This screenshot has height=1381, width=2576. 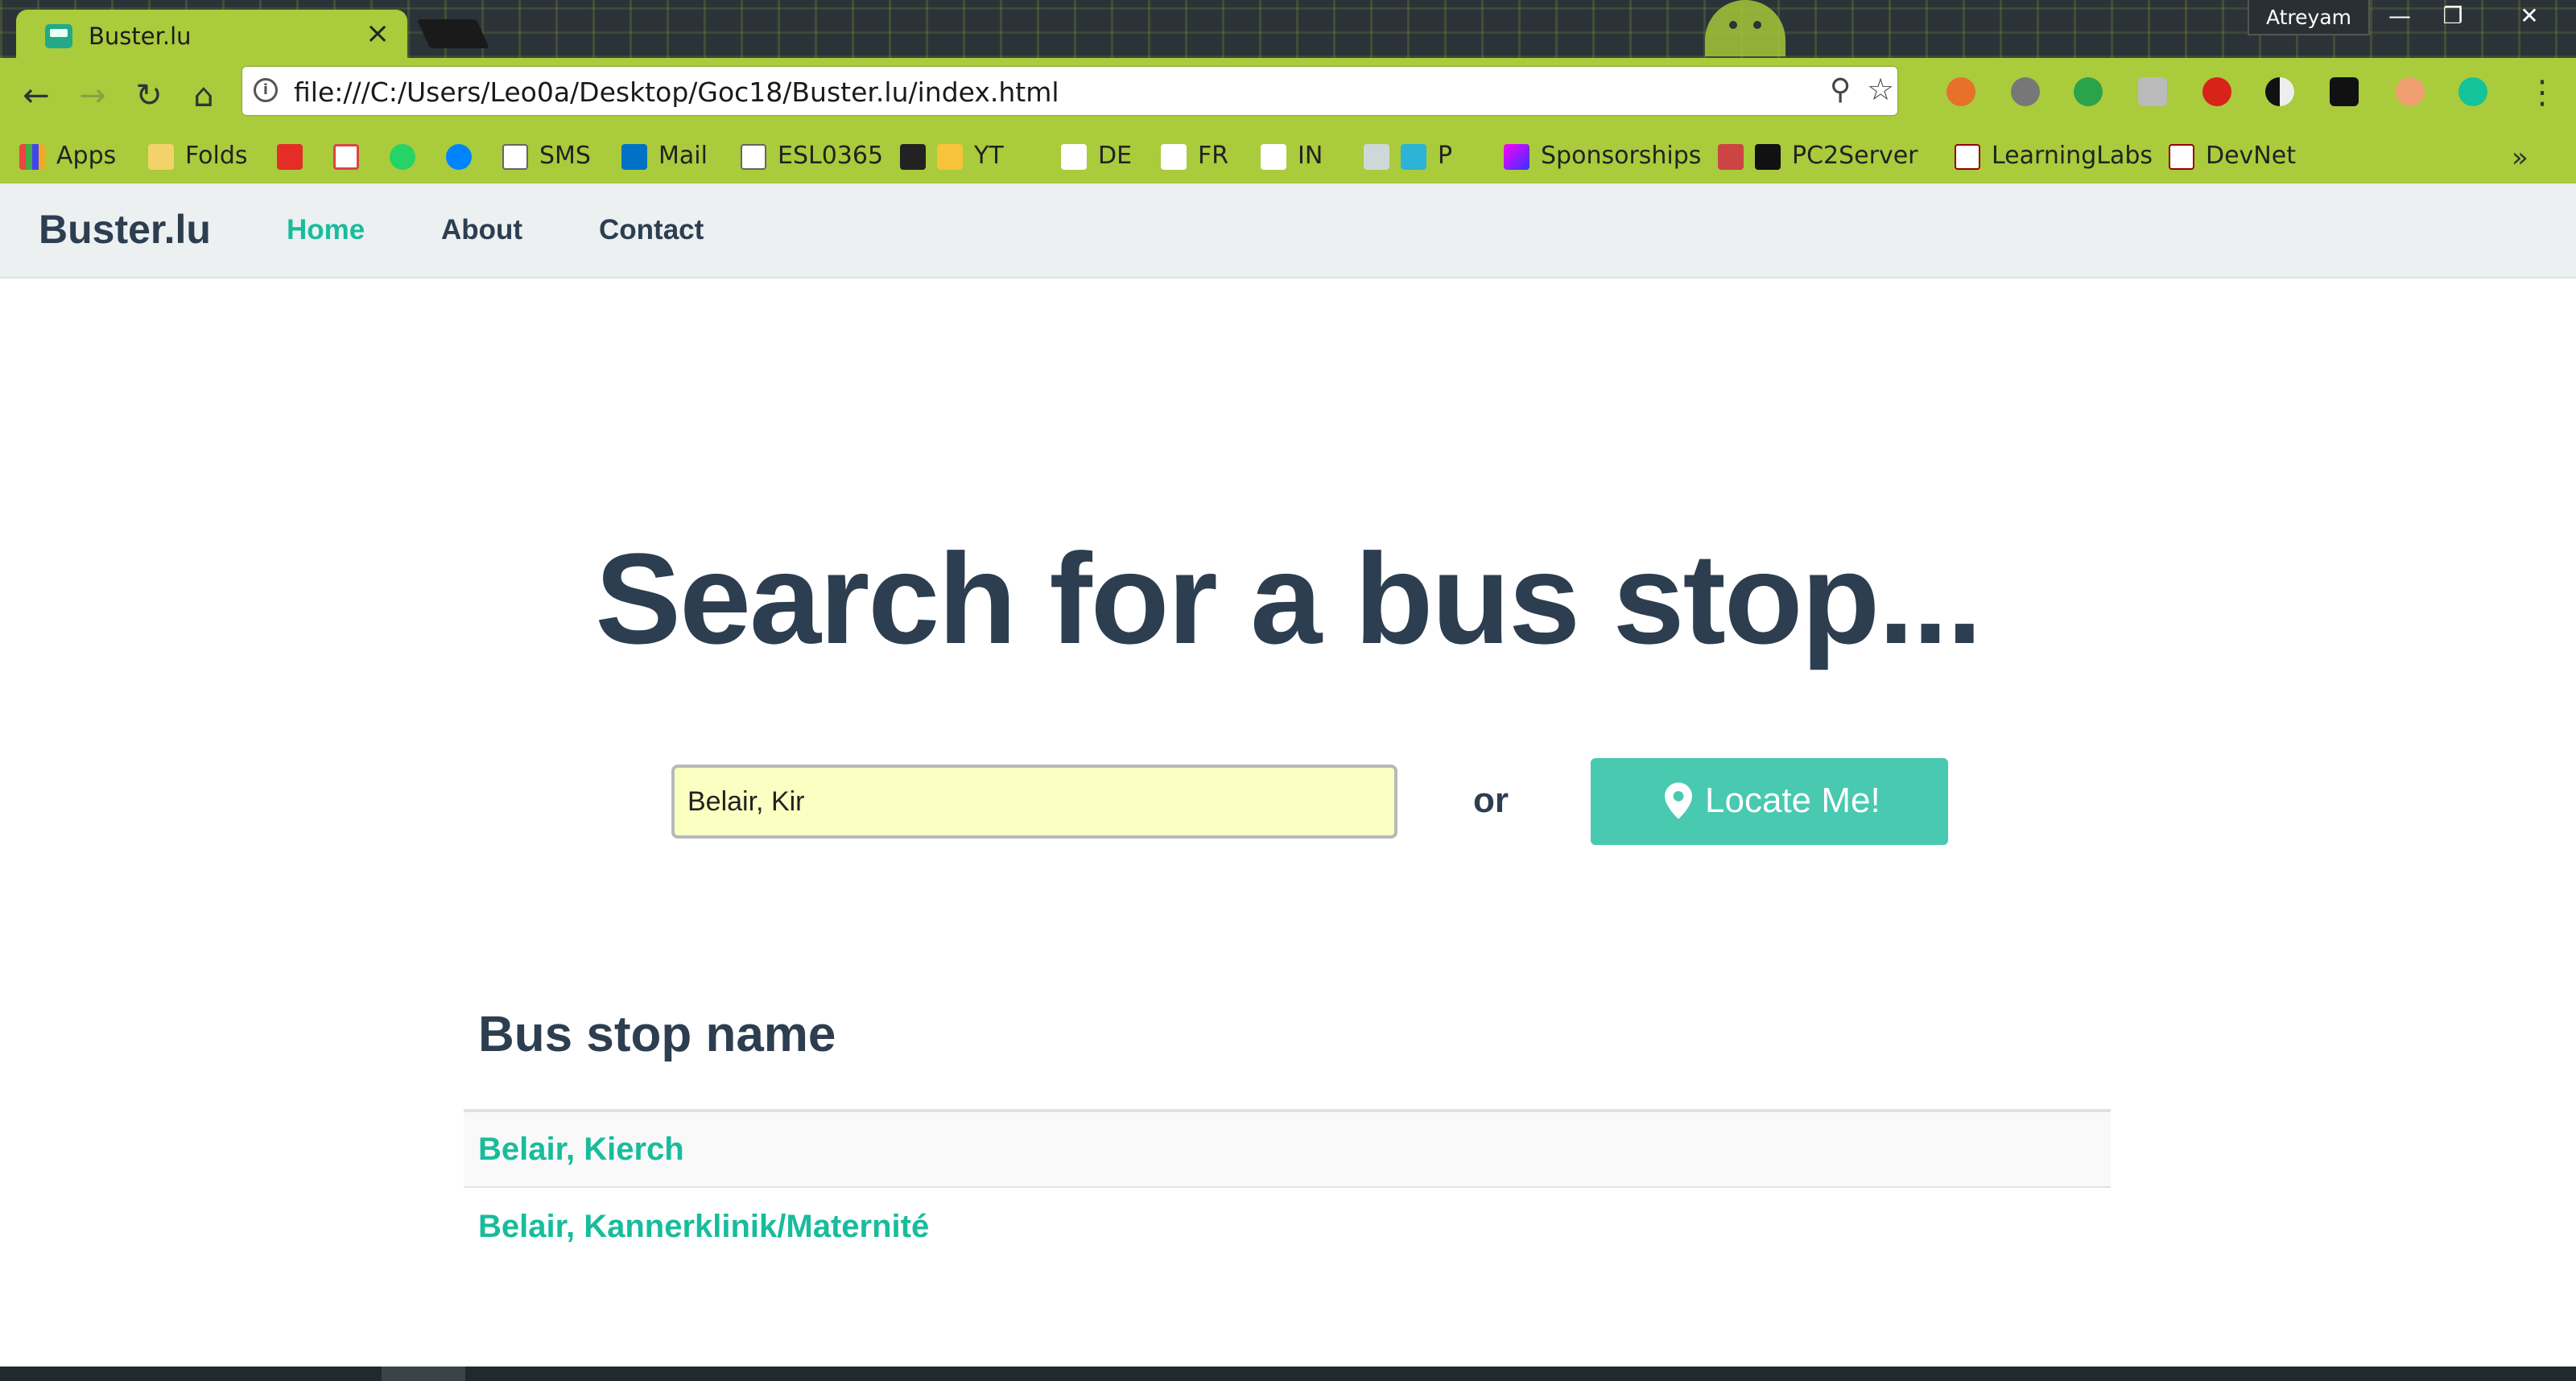 I want to click on site-navbar: Buster.lu Home About Contact, so click(x=1288, y=230).